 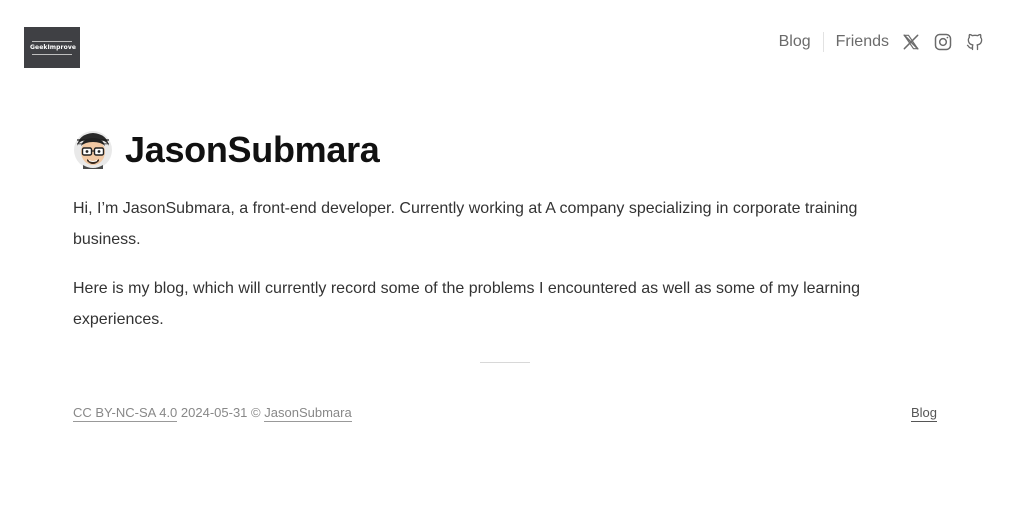 I want to click on page-title: JasonSubmara, so click(x=252, y=149).